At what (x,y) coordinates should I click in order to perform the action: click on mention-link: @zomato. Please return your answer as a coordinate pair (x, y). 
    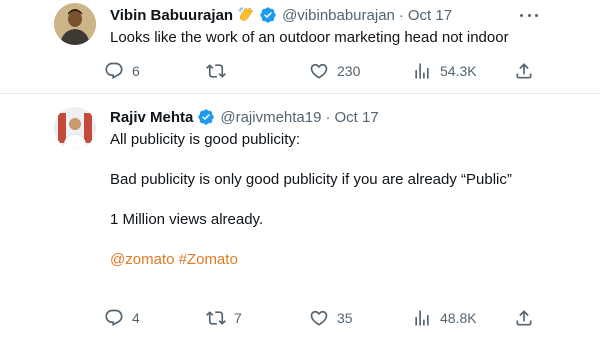
    Looking at the image, I should click on (142, 259).